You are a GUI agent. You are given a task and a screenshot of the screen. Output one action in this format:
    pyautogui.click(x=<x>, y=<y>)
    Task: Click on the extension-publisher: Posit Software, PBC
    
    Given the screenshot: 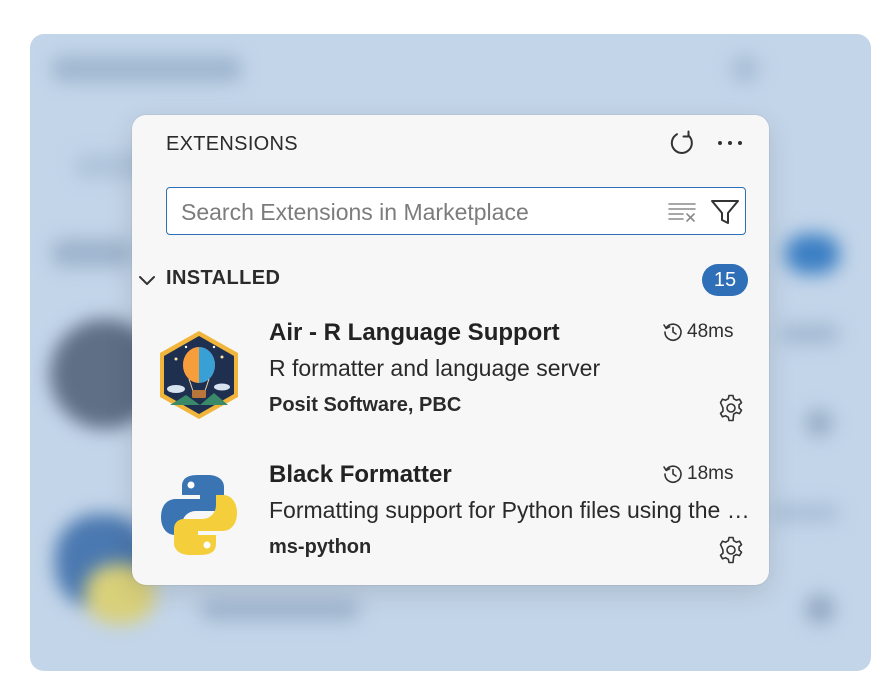 What is the action you would take?
    pyautogui.click(x=365, y=405)
    